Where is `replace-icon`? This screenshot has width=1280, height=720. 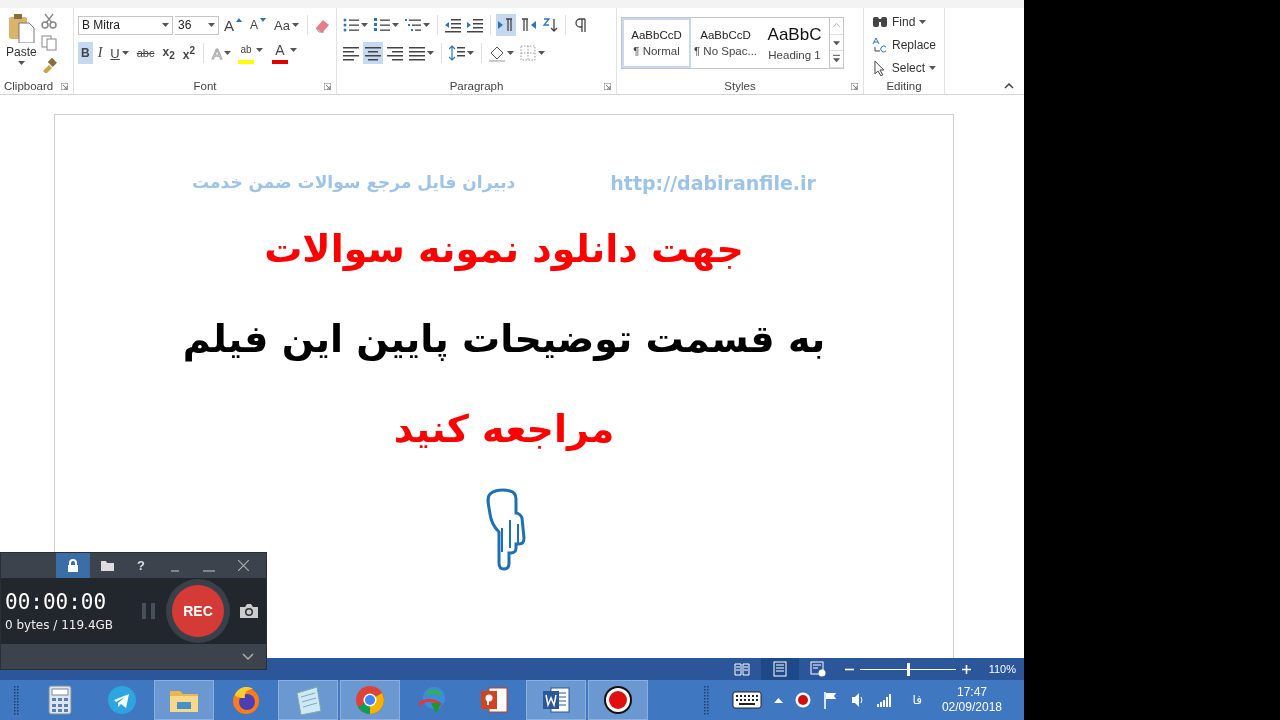 replace-icon is located at coordinates (880, 44).